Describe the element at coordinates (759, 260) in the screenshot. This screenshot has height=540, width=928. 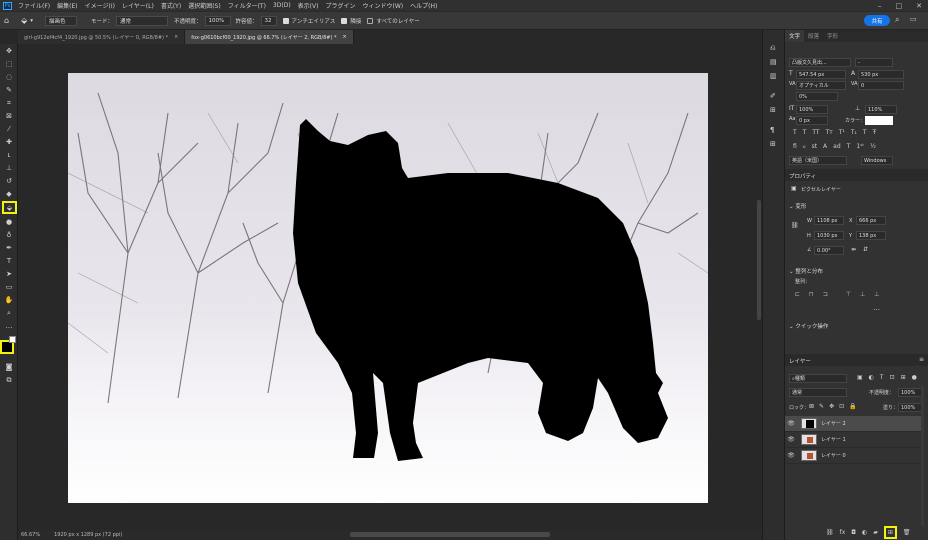
I see `vertical-scrollbar` at that location.